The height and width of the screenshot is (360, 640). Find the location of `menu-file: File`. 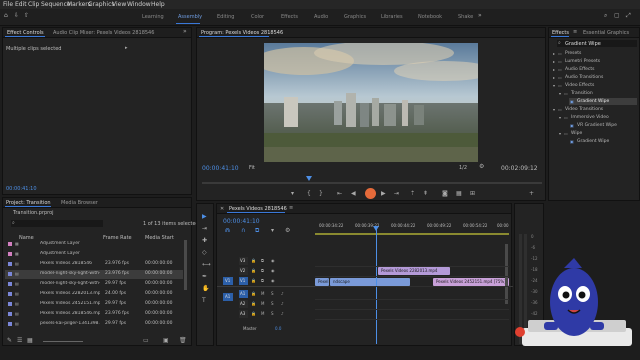

menu-file: File is located at coordinates (8, 4).